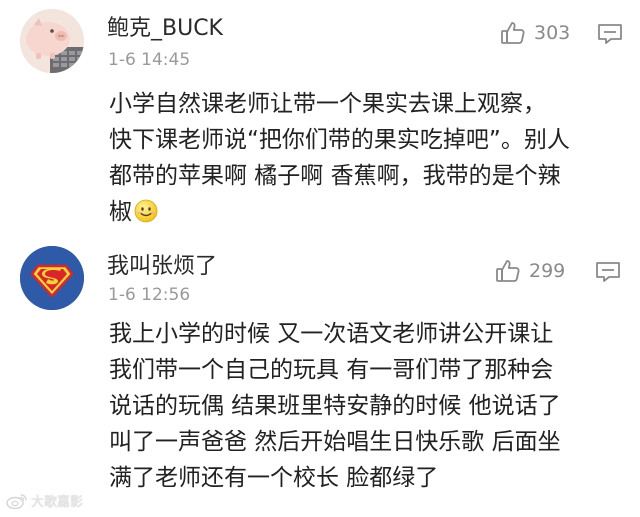 Image resolution: width=640 pixels, height=517 pixels. What do you see at coordinates (146, 211) in the screenshot?
I see `smile-emoji` at bounding box center [146, 211].